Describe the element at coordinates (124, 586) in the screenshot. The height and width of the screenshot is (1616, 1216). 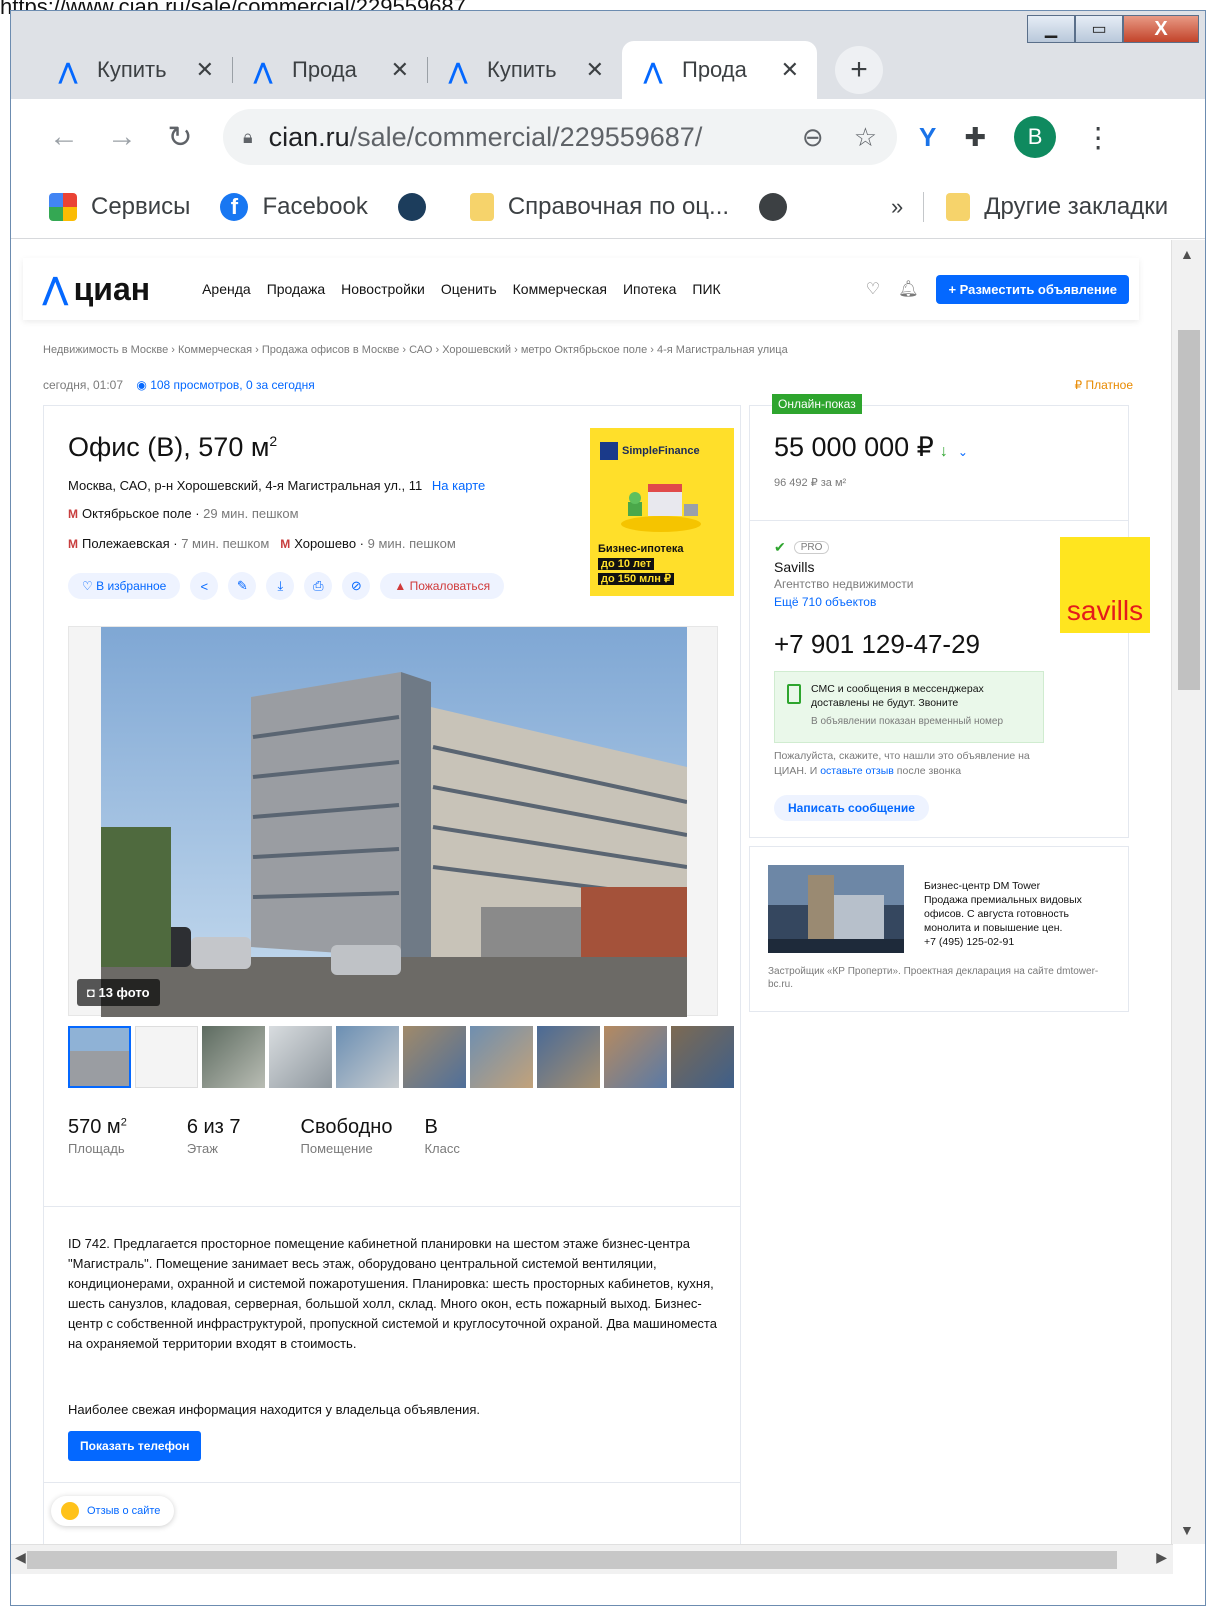
I see `add-to-favorites-button: ♡ В избранное` at that location.